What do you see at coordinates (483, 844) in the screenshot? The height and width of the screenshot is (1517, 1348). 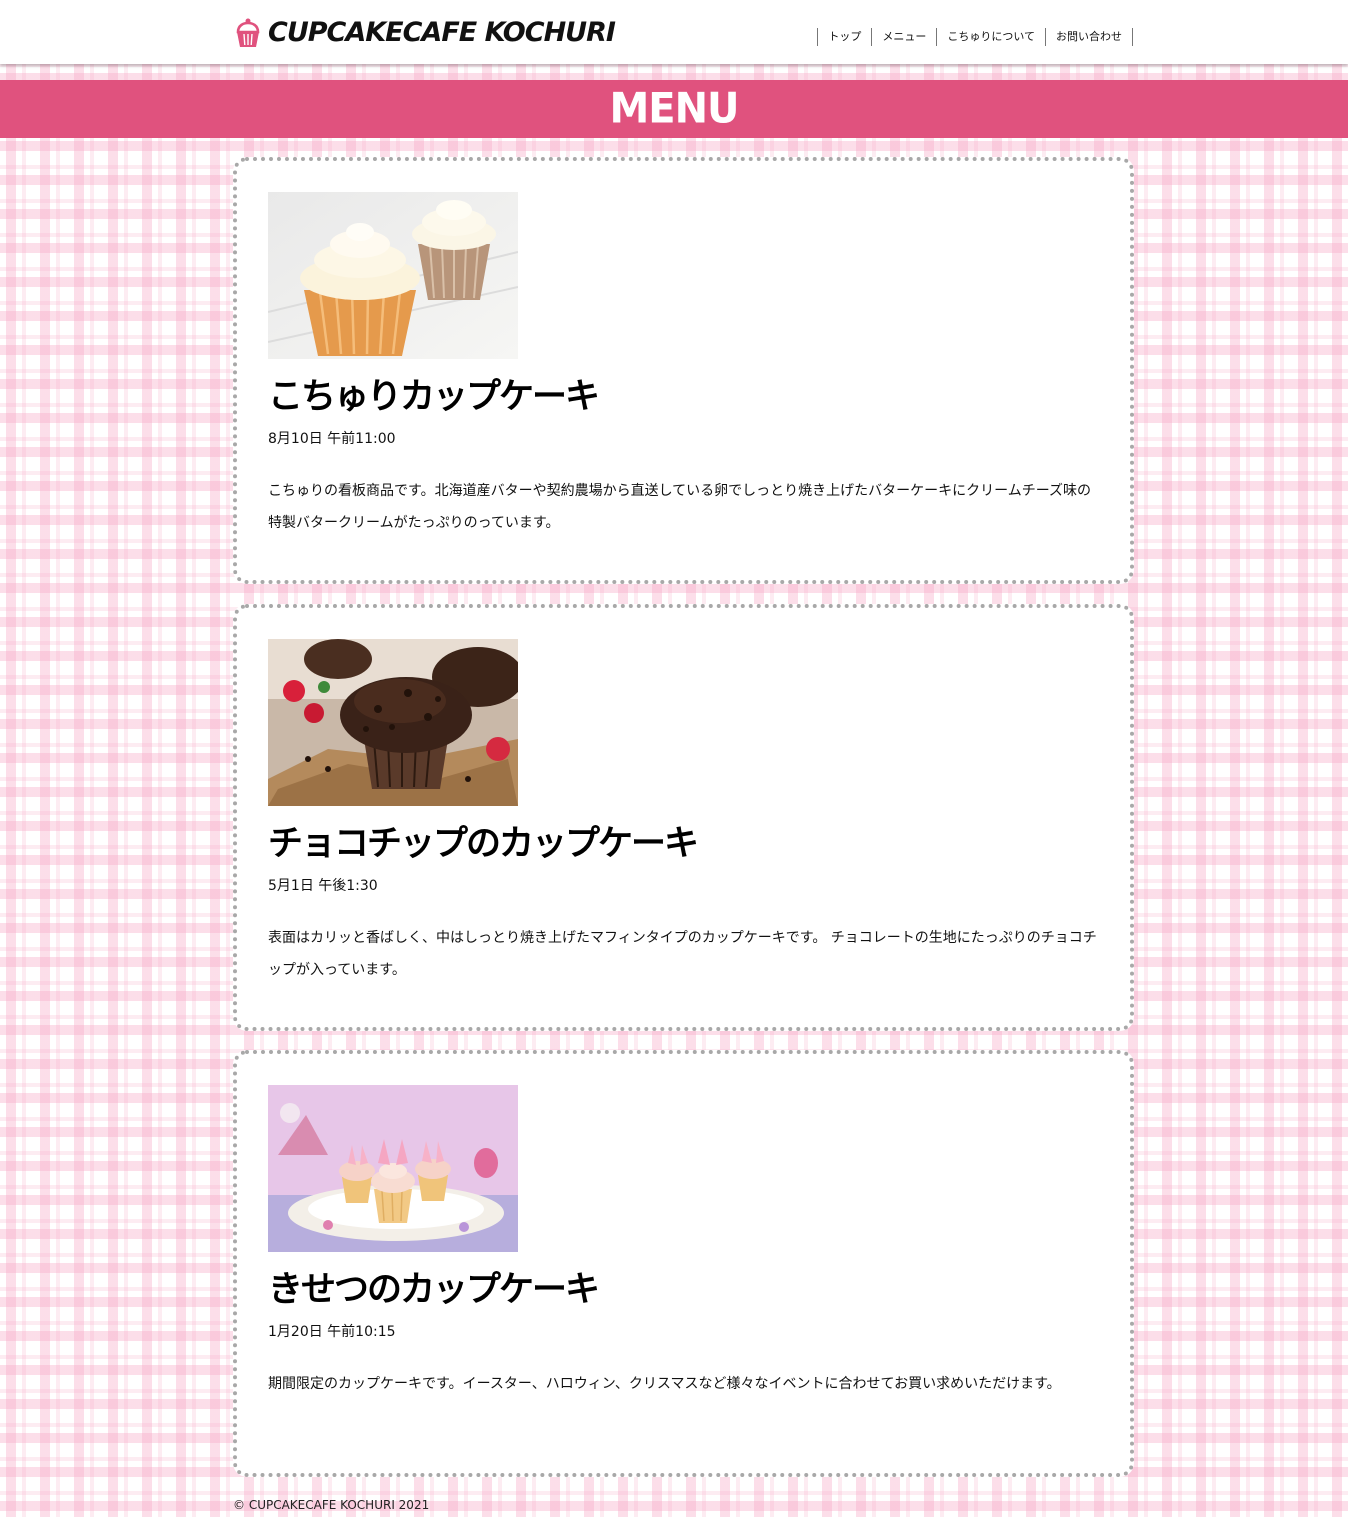 I see `menu-item-title: チョコチップのカップケーキ` at bounding box center [483, 844].